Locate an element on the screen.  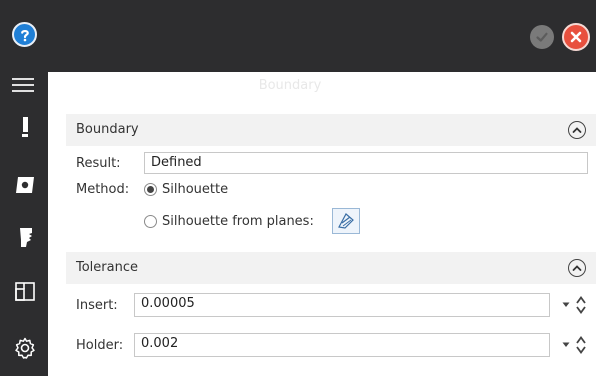
planes-glyph is located at coordinates (346, 221).